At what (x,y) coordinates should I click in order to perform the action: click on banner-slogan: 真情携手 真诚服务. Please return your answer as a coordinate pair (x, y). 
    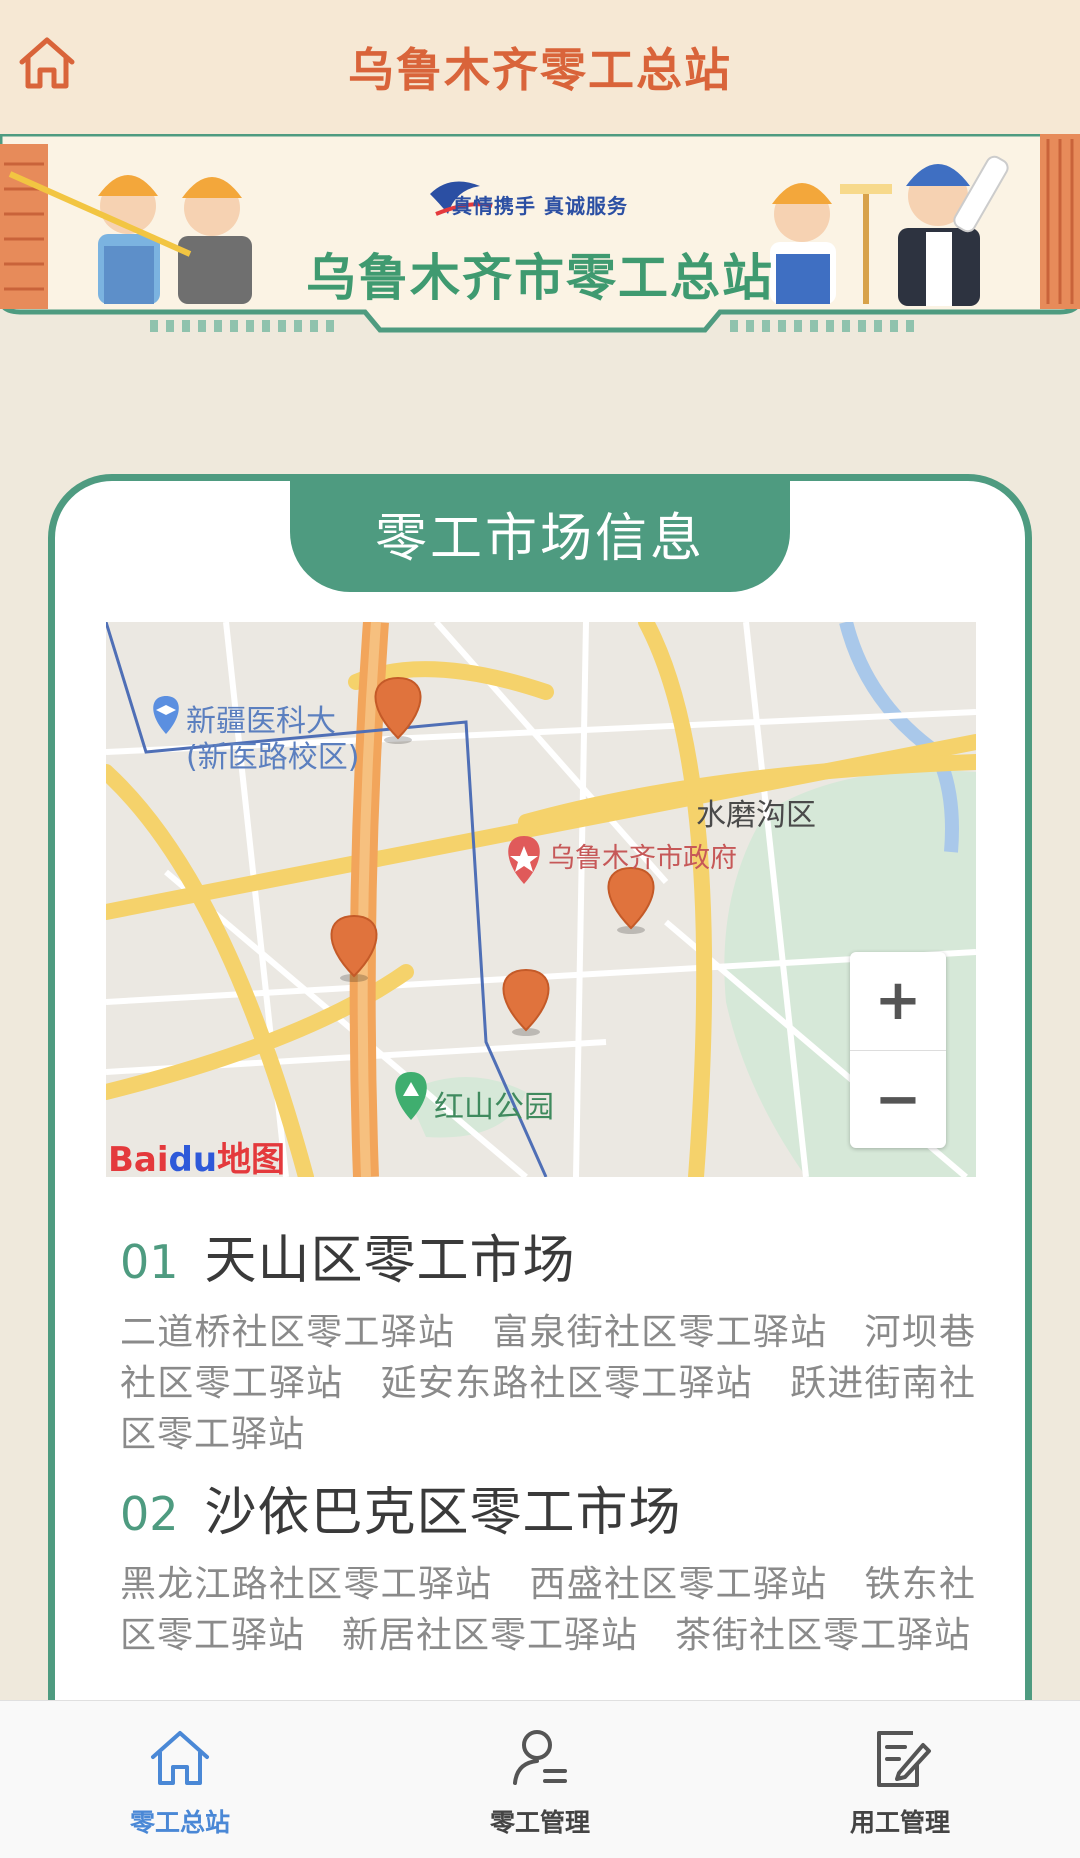
    Looking at the image, I should click on (540, 206).